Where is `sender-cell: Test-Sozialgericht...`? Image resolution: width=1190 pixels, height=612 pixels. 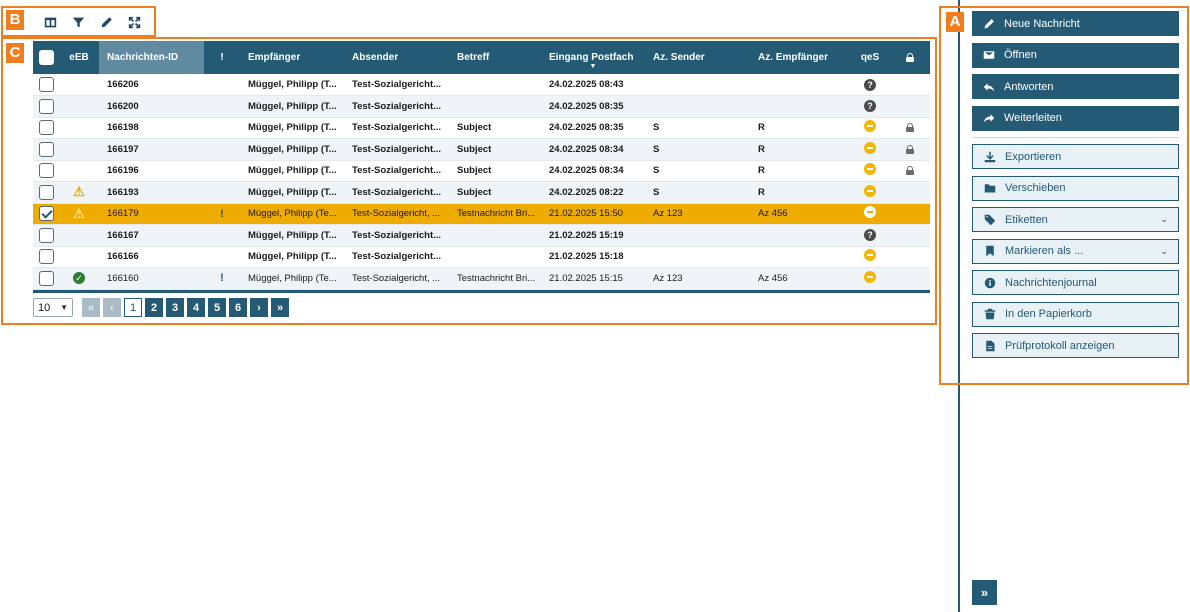 sender-cell: Test-Sozialgericht... is located at coordinates (396, 235).